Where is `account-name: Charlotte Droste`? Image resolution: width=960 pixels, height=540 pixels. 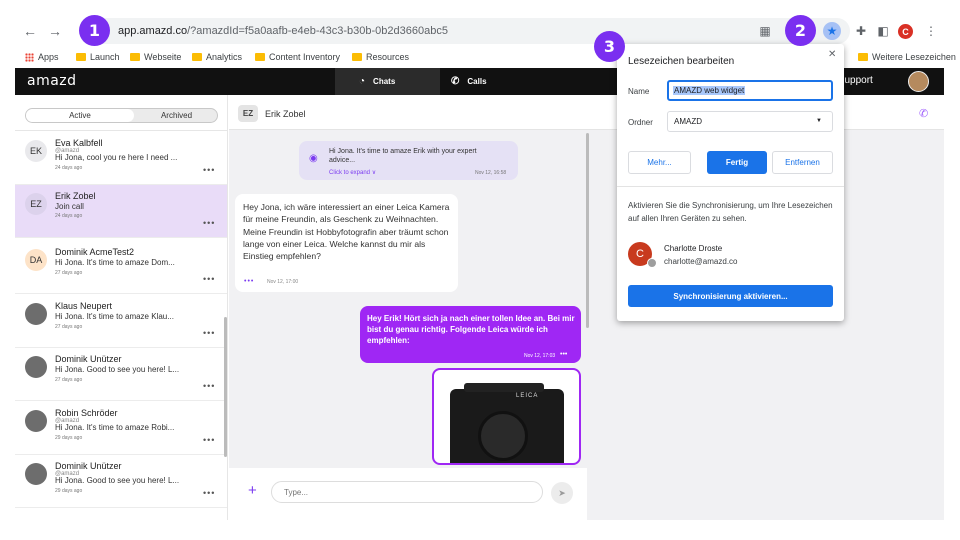
account-name: Charlotte Droste is located at coordinates (693, 248).